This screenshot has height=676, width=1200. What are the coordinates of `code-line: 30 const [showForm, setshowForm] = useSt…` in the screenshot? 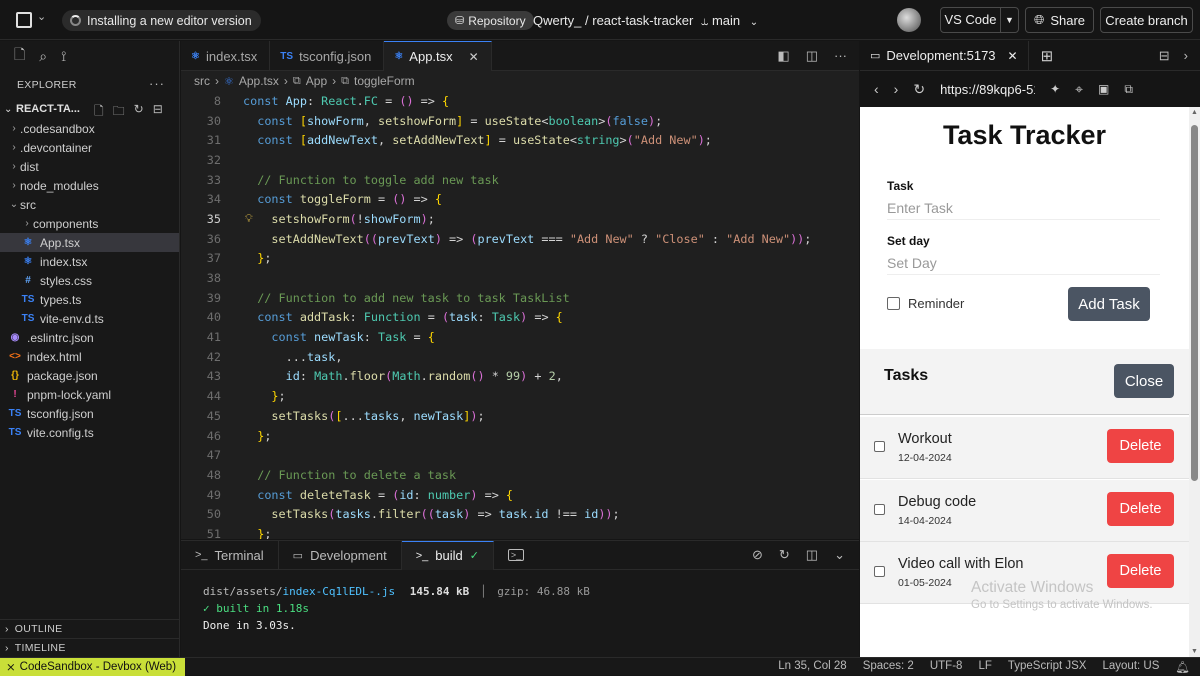 It's located at (520, 121).